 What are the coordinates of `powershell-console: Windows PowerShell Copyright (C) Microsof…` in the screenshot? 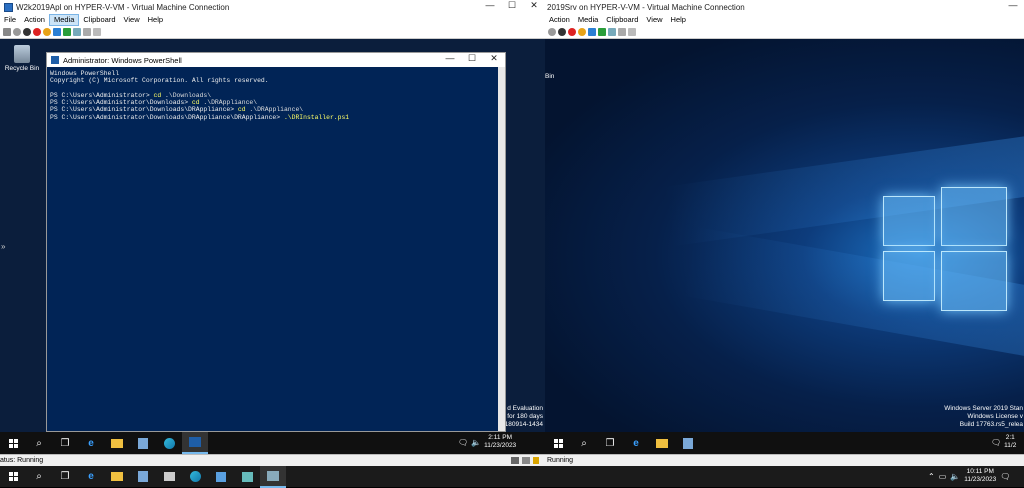 It's located at (276, 95).